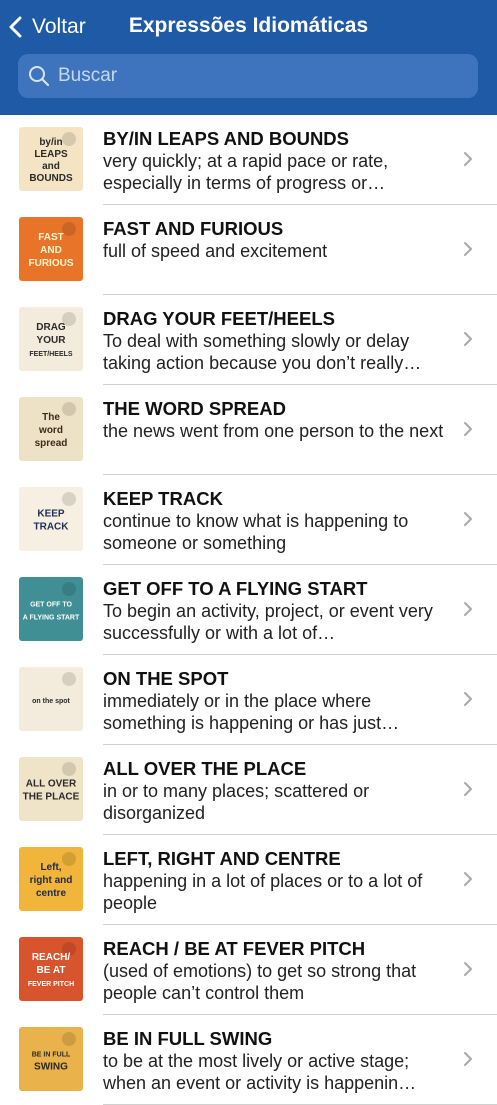 The image size is (497, 1105). What do you see at coordinates (194, 408) in the screenshot?
I see `idiom-term: THE WORD SPREAD` at bounding box center [194, 408].